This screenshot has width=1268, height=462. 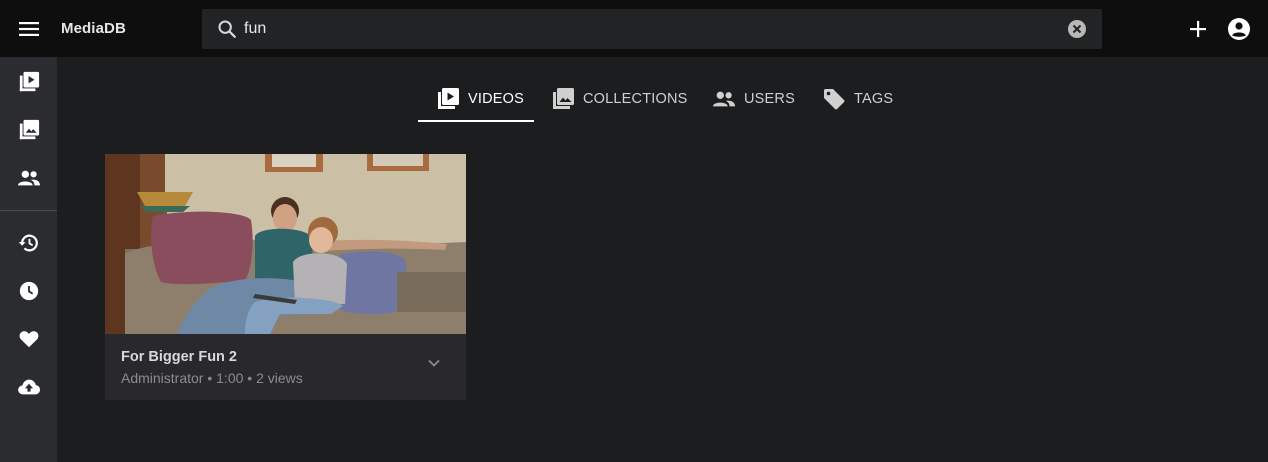 What do you see at coordinates (29, 29) in the screenshot?
I see `menu-icon` at bounding box center [29, 29].